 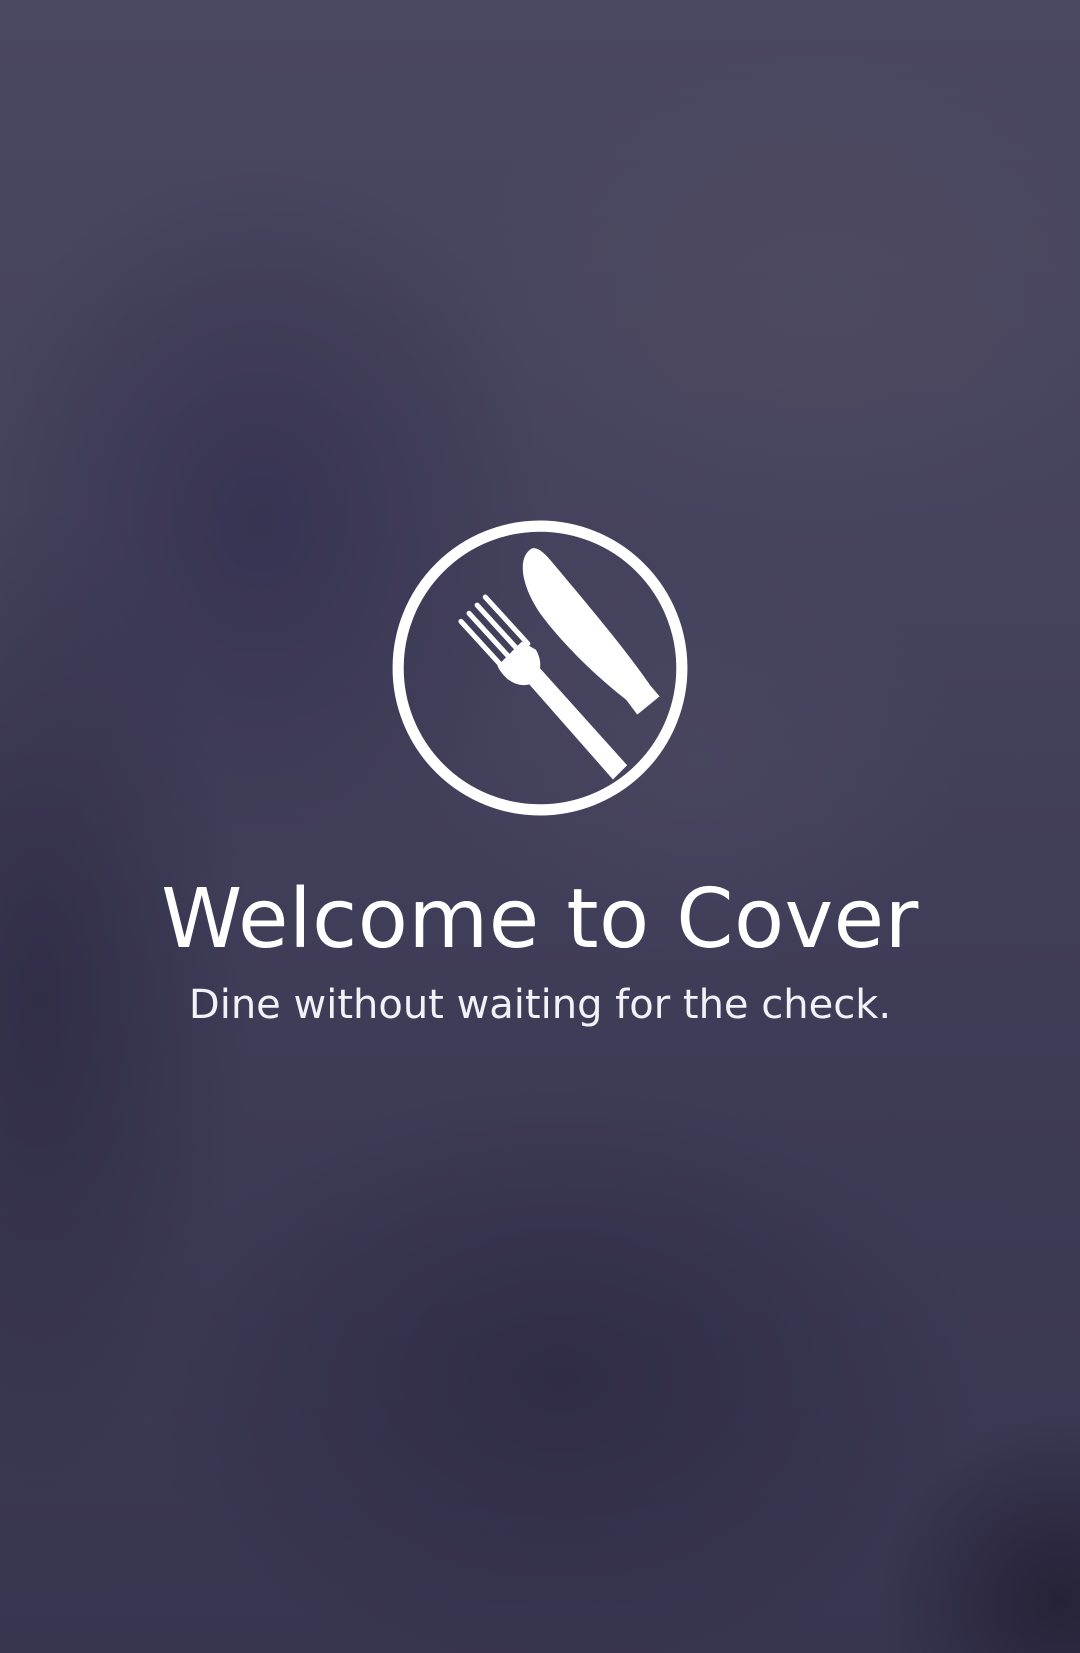 What do you see at coordinates (540, 1005) in the screenshot?
I see `welcome-subtitle: Dine without waiting for the check.` at bounding box center [540, 1005].